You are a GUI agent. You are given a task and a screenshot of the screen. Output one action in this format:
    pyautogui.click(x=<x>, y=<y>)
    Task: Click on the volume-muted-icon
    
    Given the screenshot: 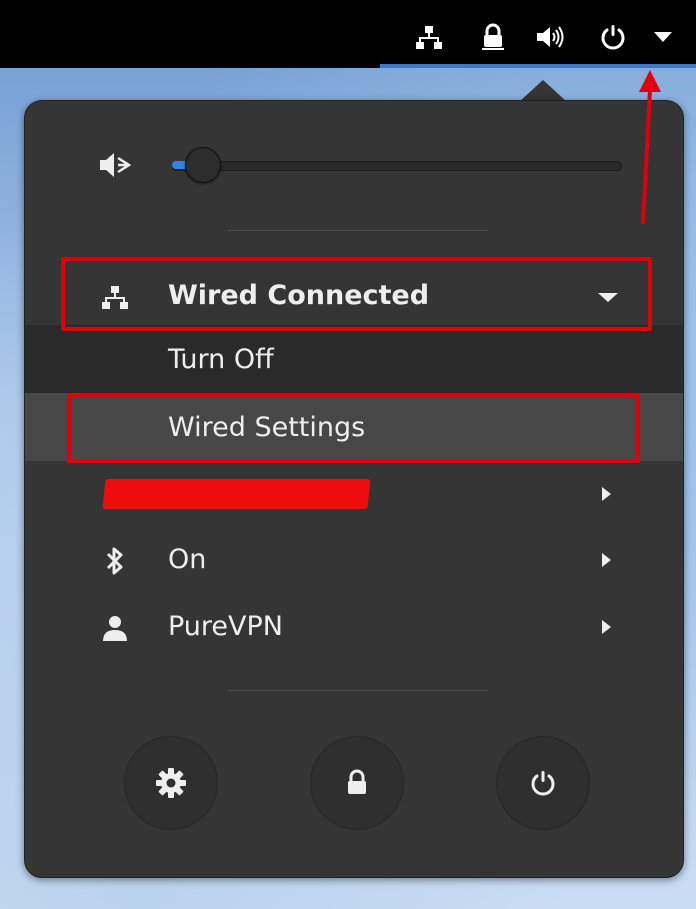 What is the action you would take?
    pyautogui.click(x=115, y=165)
    